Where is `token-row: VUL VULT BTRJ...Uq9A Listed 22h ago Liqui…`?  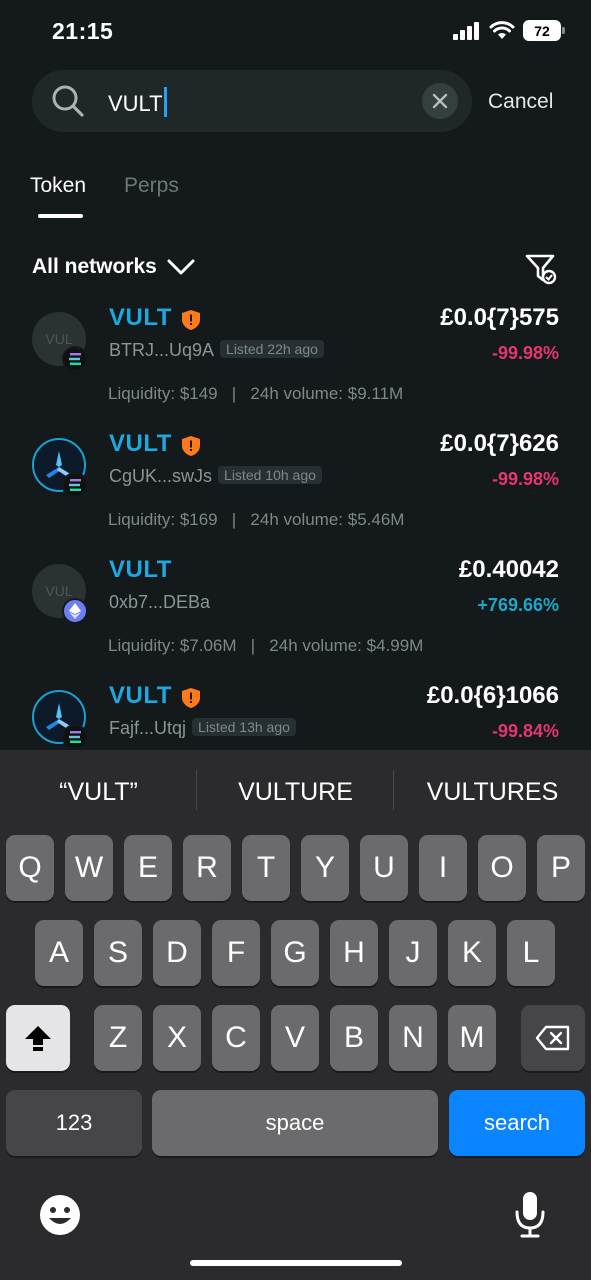
token-row: VUL VULT BTRJ...Uq9A Listed 22h ago Liqui… is located at coordinates (295, 367).